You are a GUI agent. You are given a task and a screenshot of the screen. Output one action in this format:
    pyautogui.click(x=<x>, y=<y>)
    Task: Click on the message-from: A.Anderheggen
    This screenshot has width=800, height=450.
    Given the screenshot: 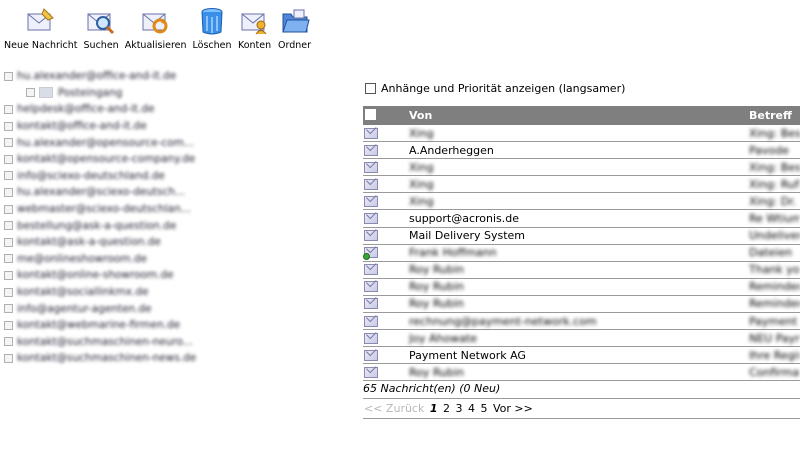 What is the action you would take?
    pyautogui.click(x=579, y=150)
    